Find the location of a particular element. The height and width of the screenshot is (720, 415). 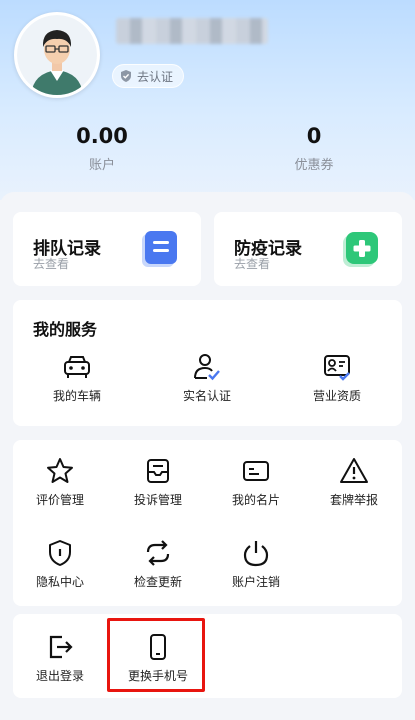

tool-item-complaints: 投诉管理 is located at coordinates (158, 482).